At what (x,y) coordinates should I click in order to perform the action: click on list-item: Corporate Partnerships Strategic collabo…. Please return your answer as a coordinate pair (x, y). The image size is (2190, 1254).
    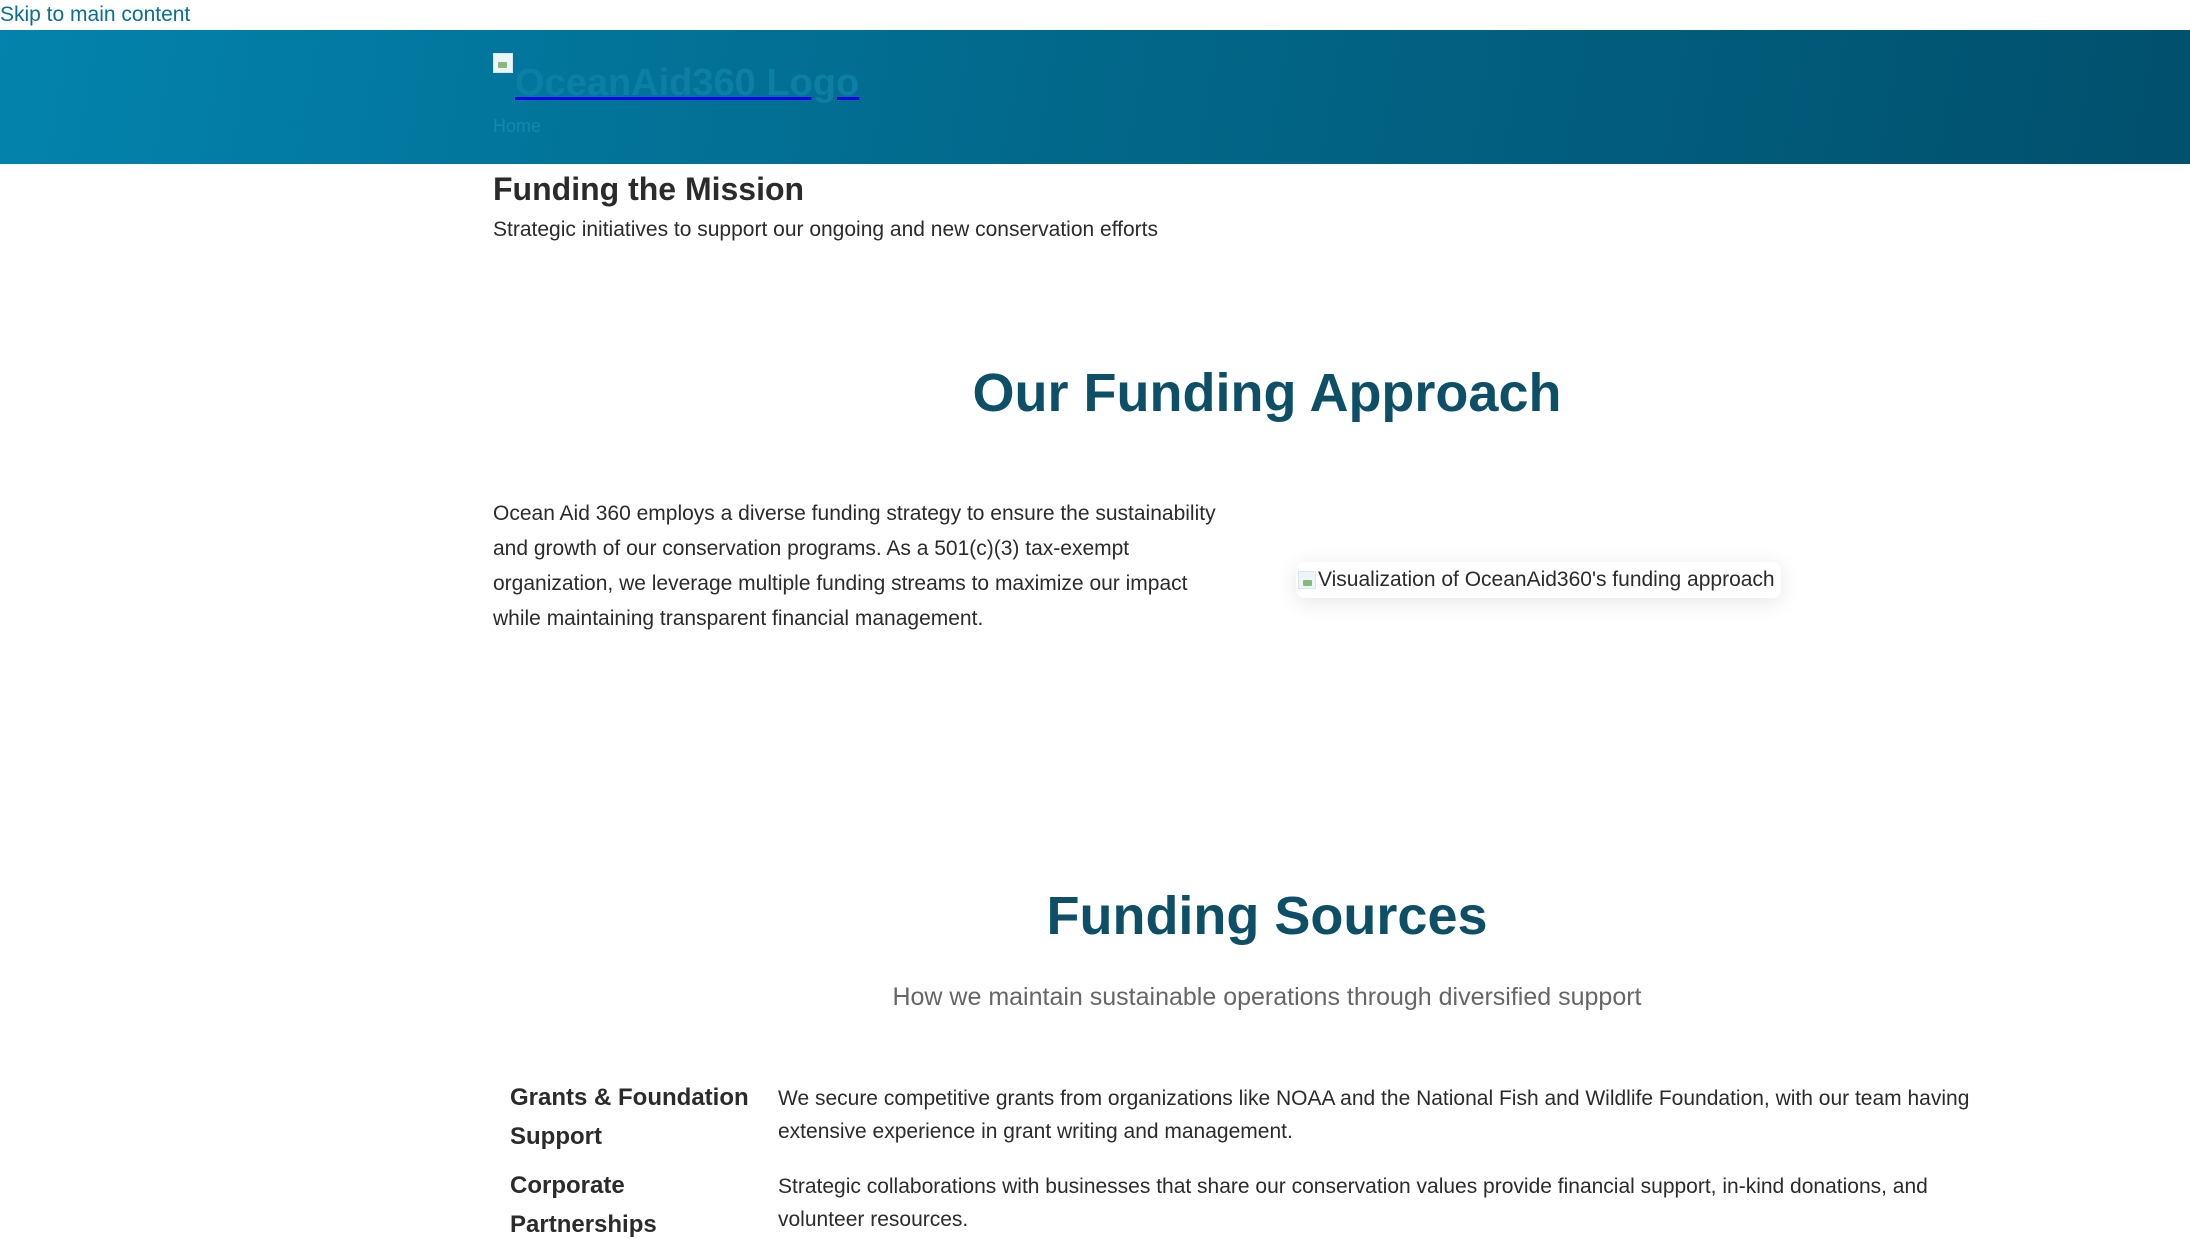
    Looking at the image, I should click on (1260, 1205).